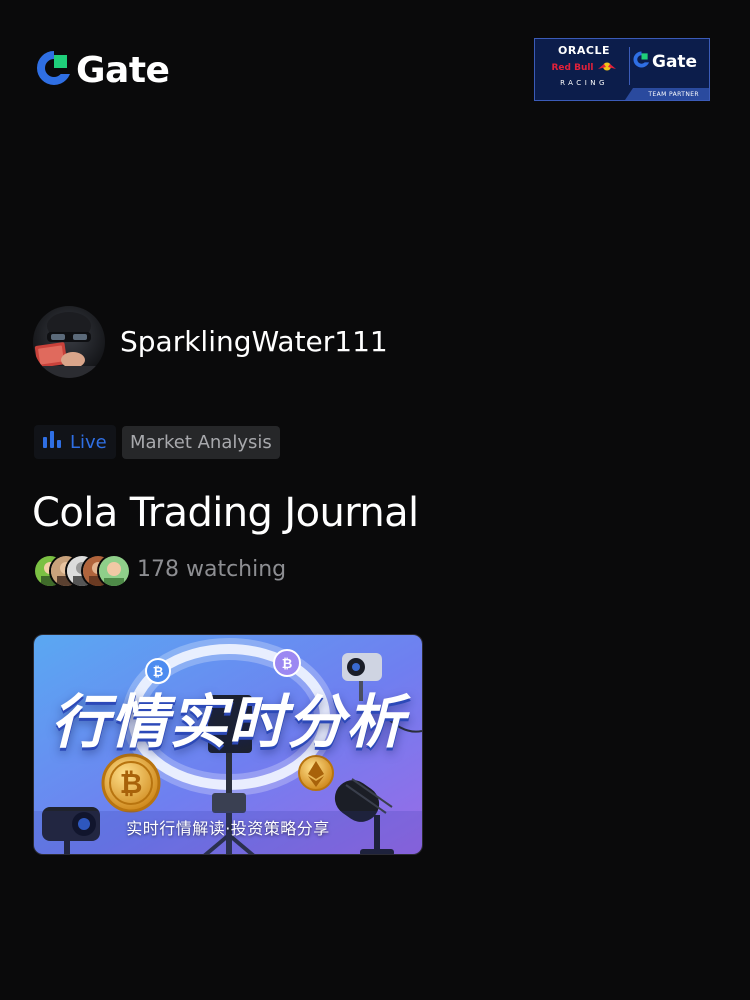 The width and height of the screenshot is (750, 1000). What do you see at coordinates (52, 442) in the screenshot?
I see `live-bars-icon` at bounding box center [52, 442].